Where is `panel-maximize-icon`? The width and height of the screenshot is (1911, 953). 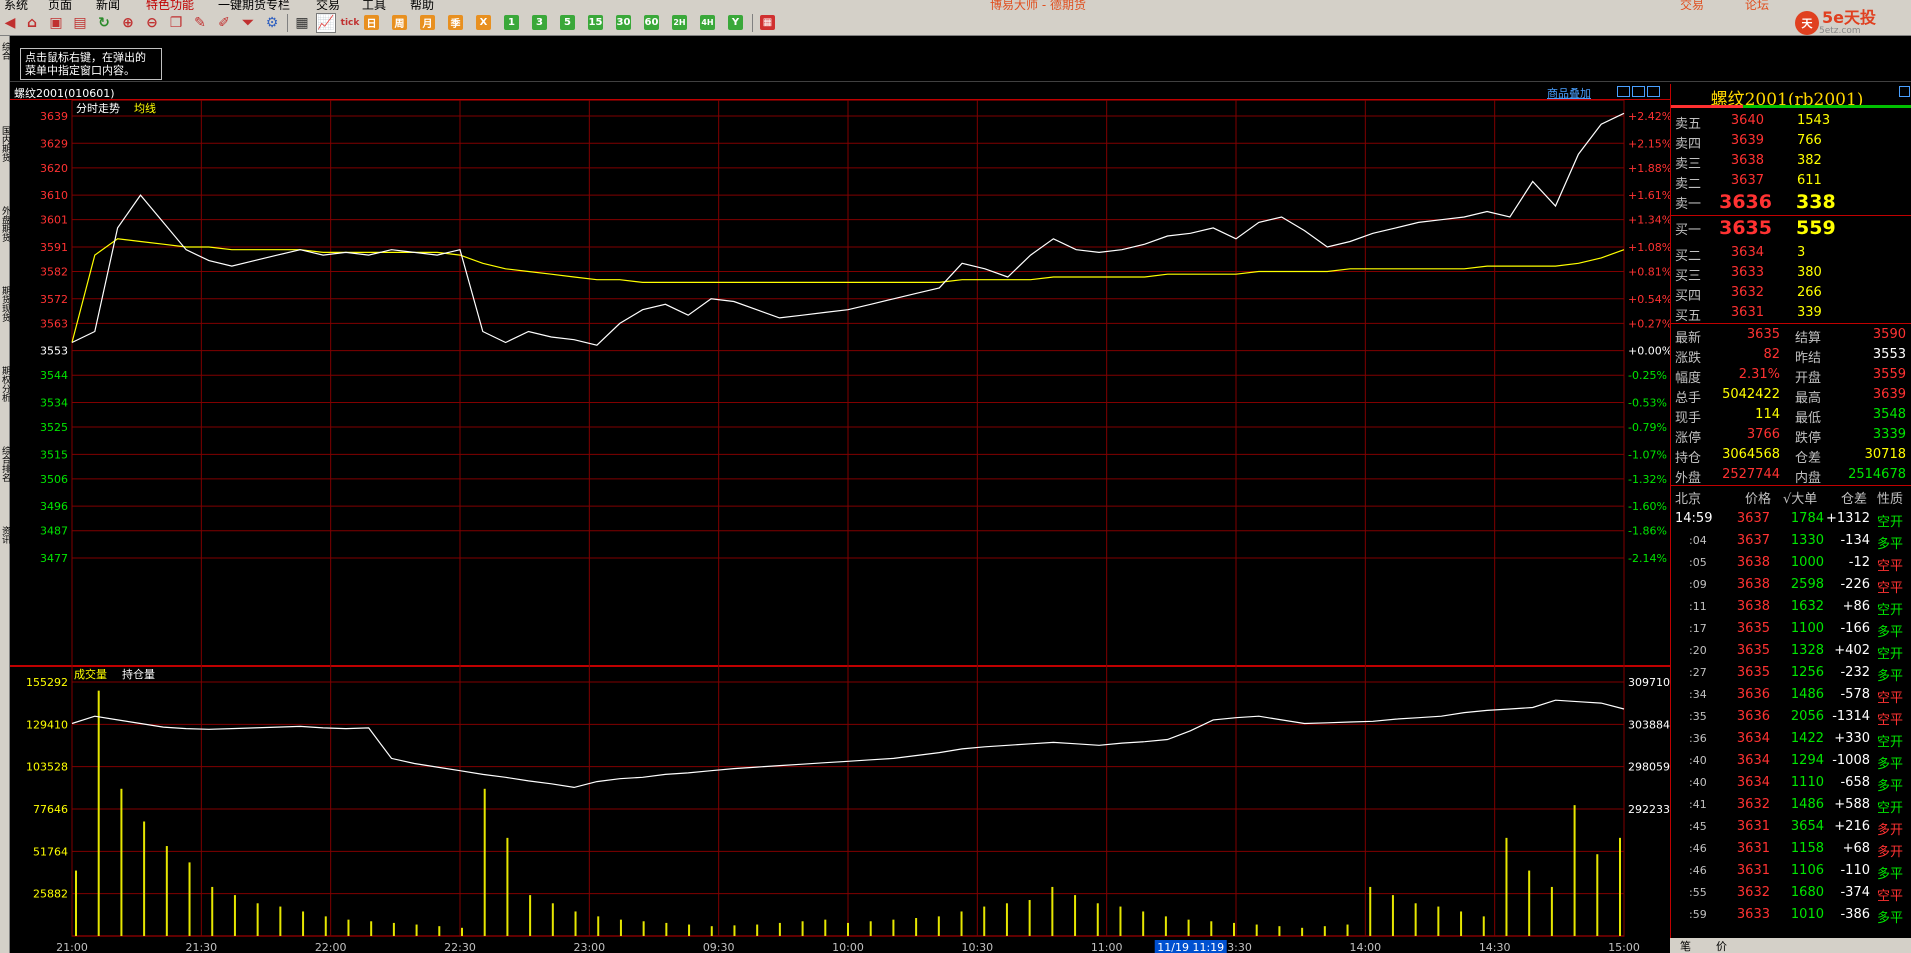
panel-maximize-icon is located at coordinates (1904, 91).